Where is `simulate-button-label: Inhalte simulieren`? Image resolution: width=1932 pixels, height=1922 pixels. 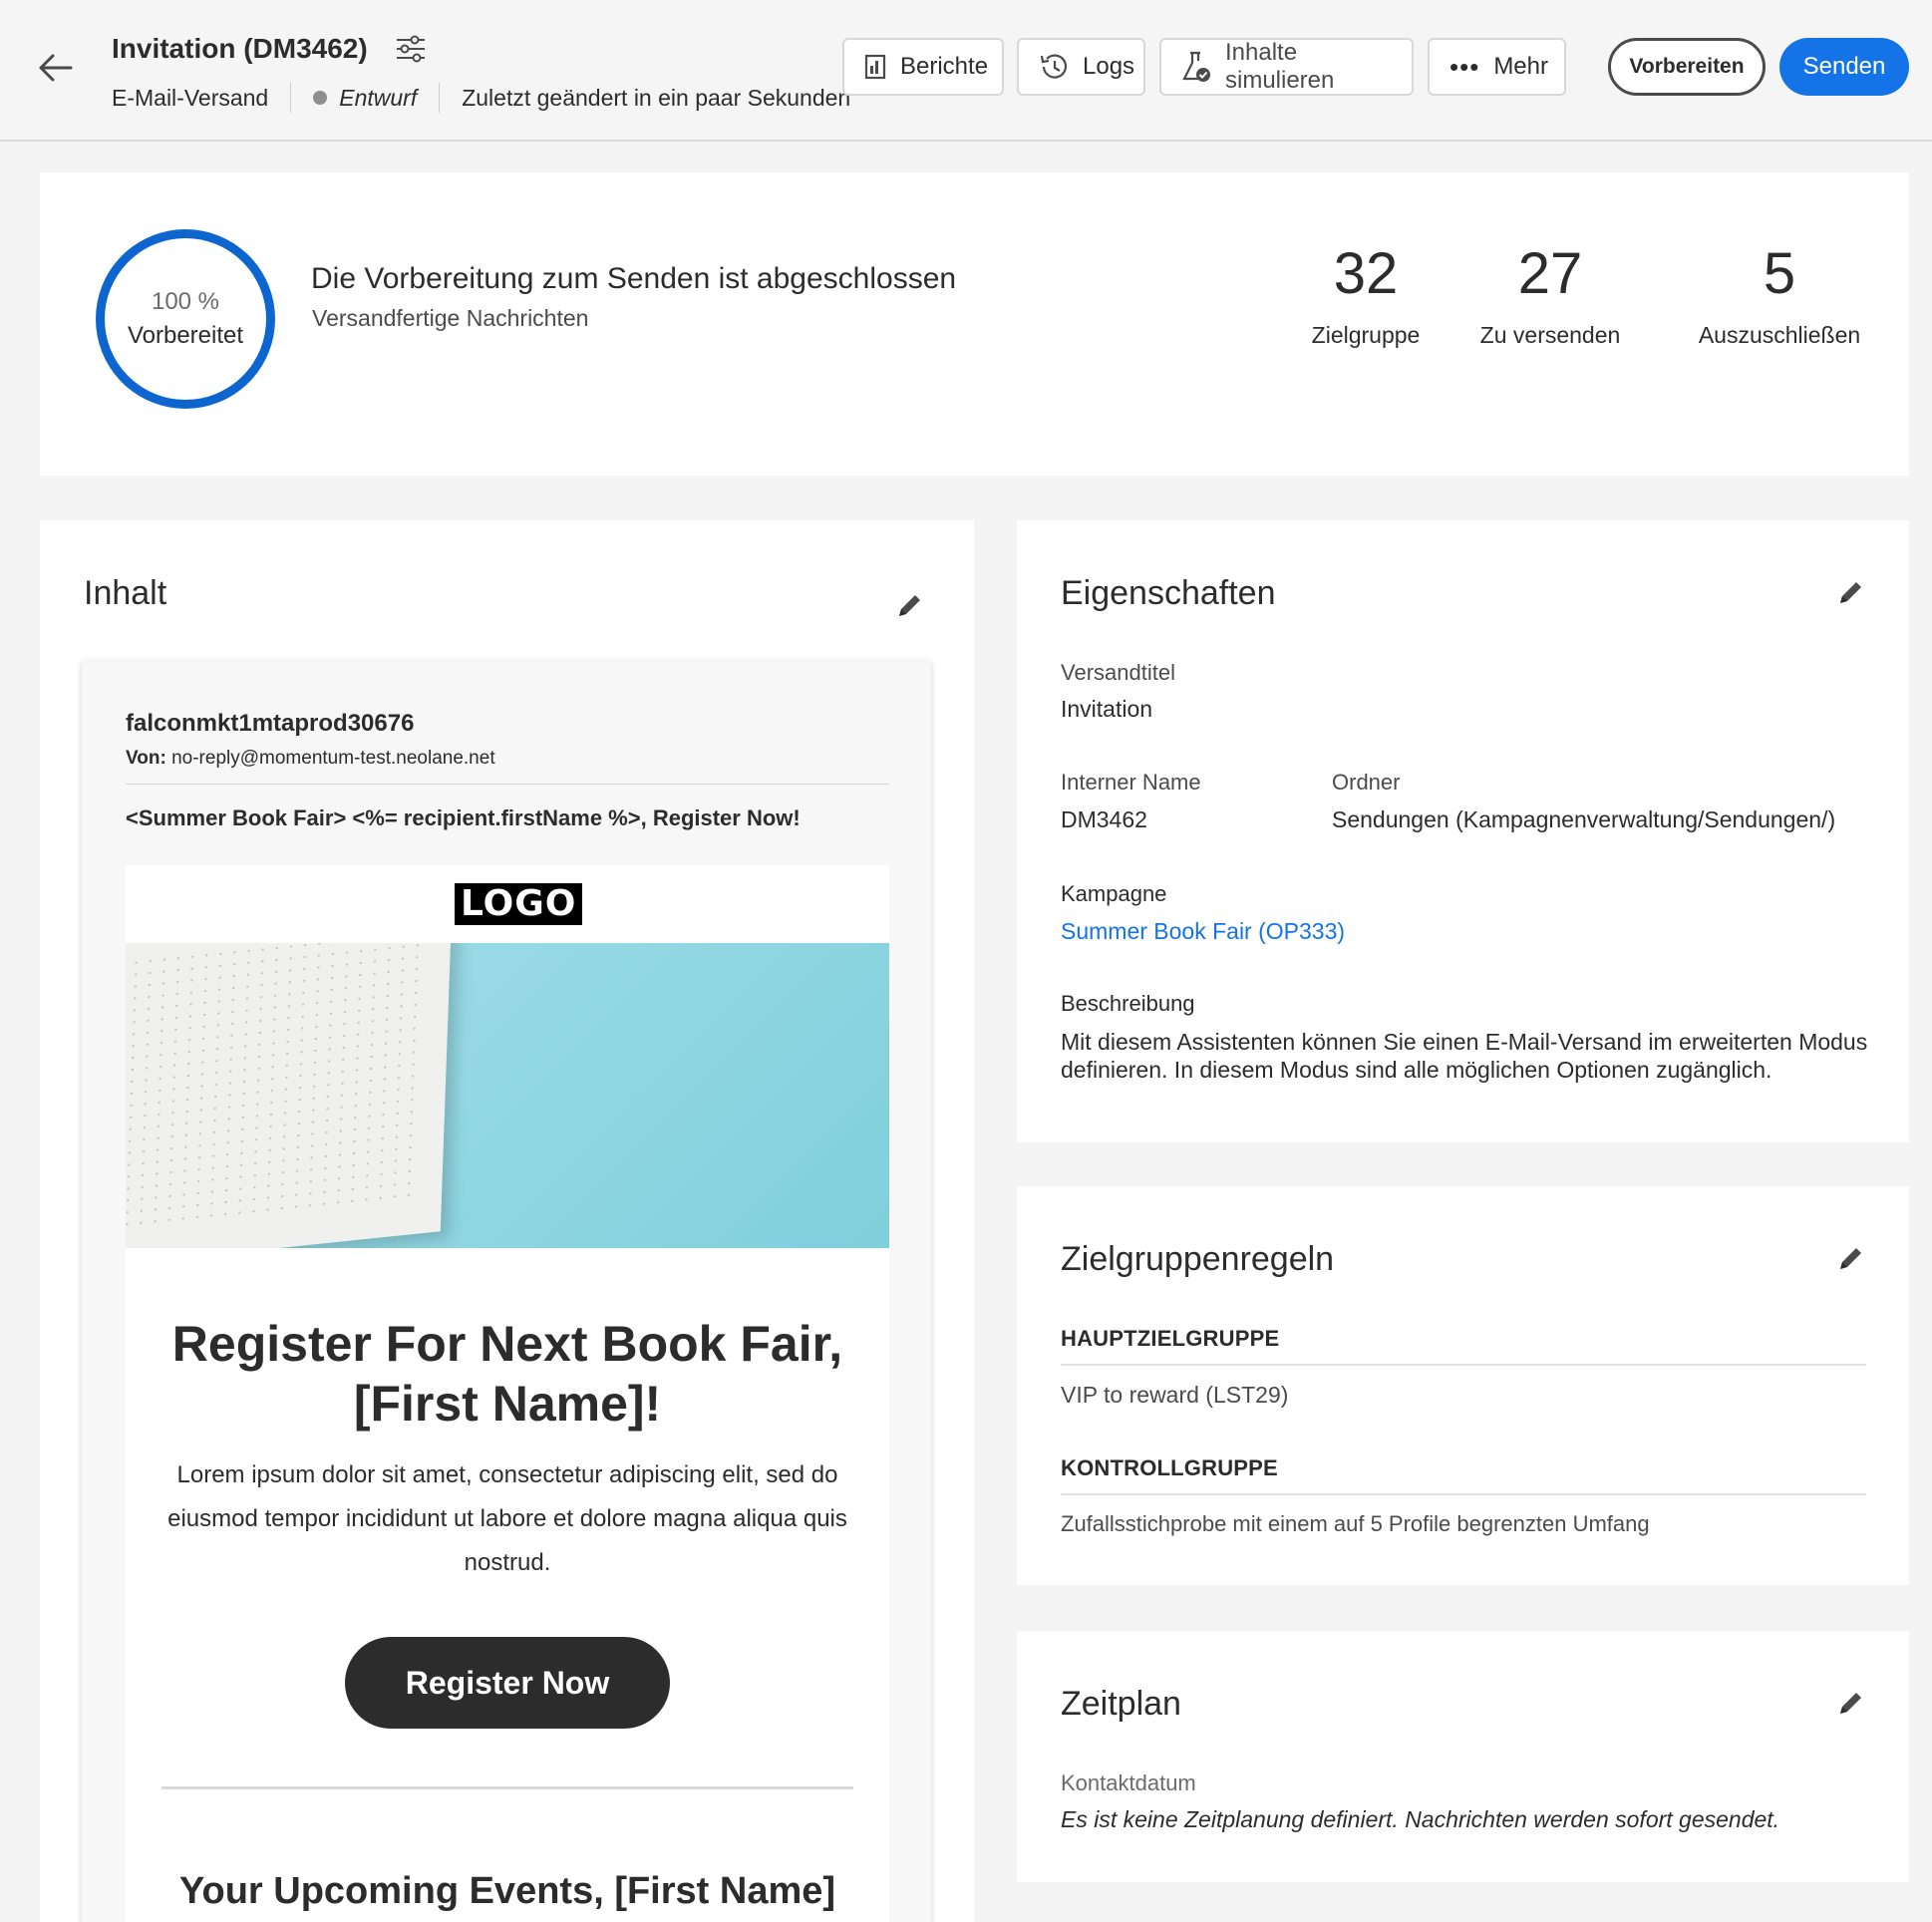
simulate-button-label: Inhalte simulieren is located at coordinates (1280, 66).